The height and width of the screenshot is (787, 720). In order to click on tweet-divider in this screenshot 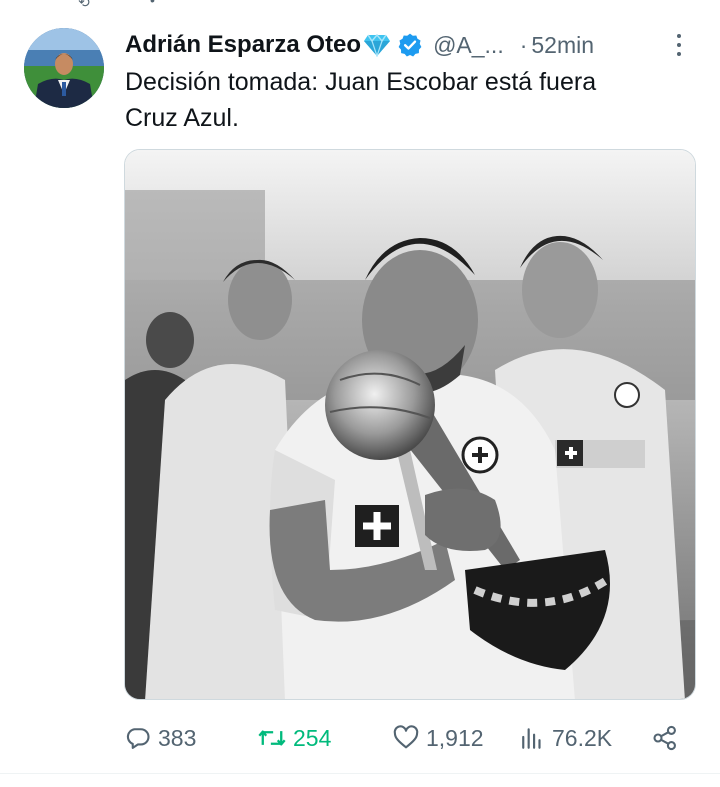, I will do `click(360, 773)`.